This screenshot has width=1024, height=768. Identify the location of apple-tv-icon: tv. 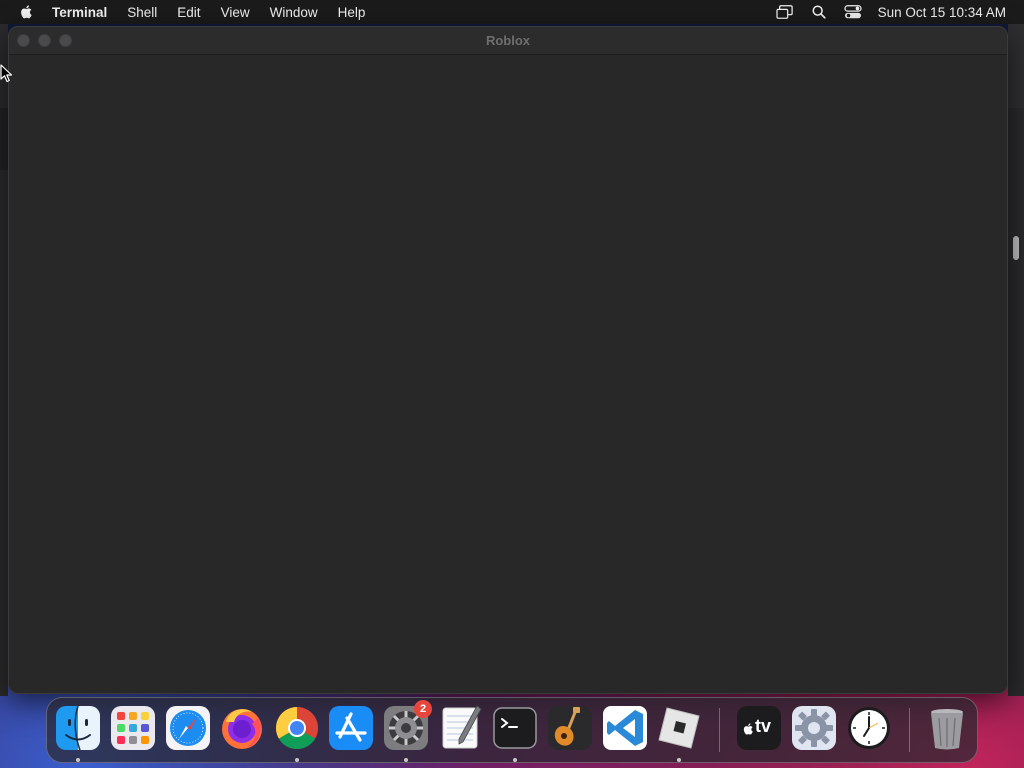
(759, 728).